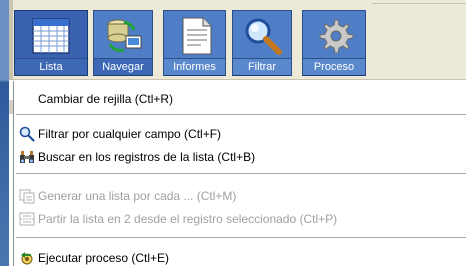 The height and width of the screenshot is (266, 466). Describe the element at coordinates (51, 66) in the screenshot. I see `lista-label: Lista` at that location.